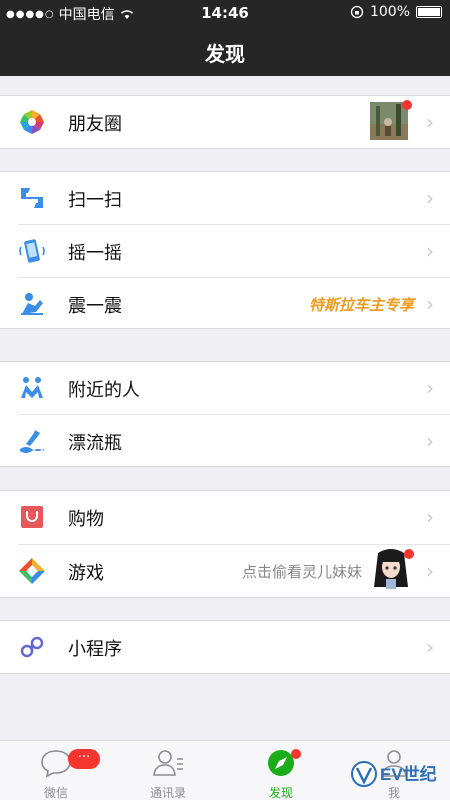 The width and height of the screenshot is (450, 800). I want to click on games-diamond-icon, so click(32, 571).